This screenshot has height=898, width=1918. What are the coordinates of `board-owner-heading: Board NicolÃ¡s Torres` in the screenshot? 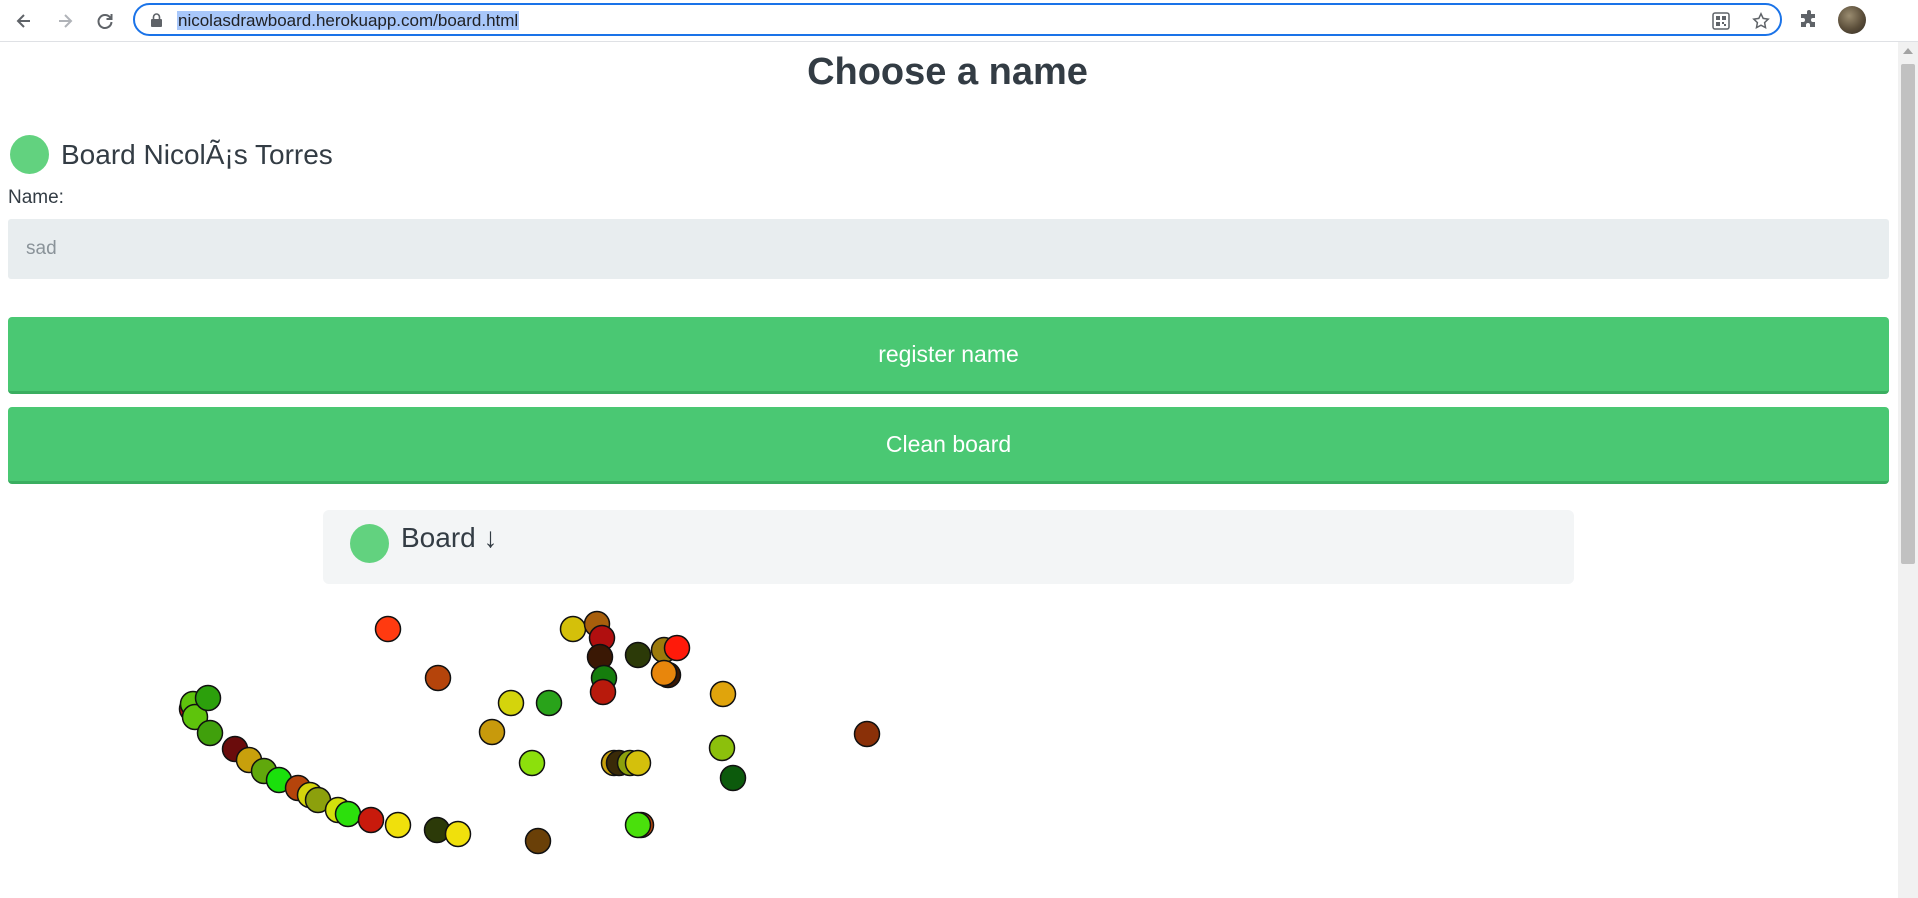 It's located at (197, 154).